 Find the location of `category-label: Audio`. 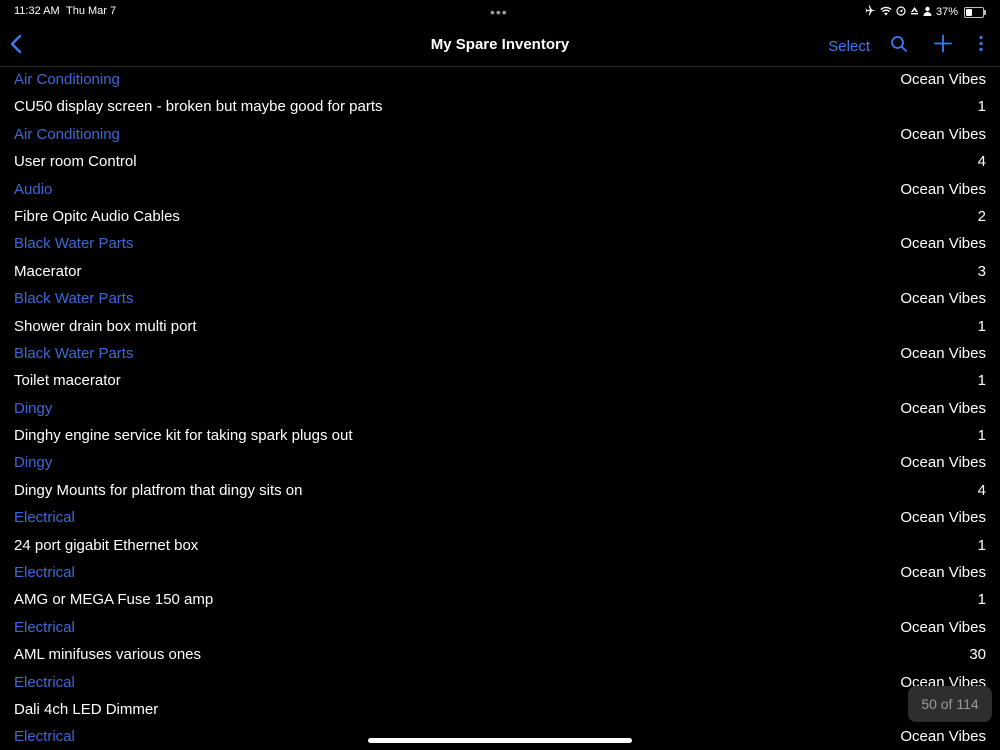

category-label: Audio is located at coordinates (33, 189).